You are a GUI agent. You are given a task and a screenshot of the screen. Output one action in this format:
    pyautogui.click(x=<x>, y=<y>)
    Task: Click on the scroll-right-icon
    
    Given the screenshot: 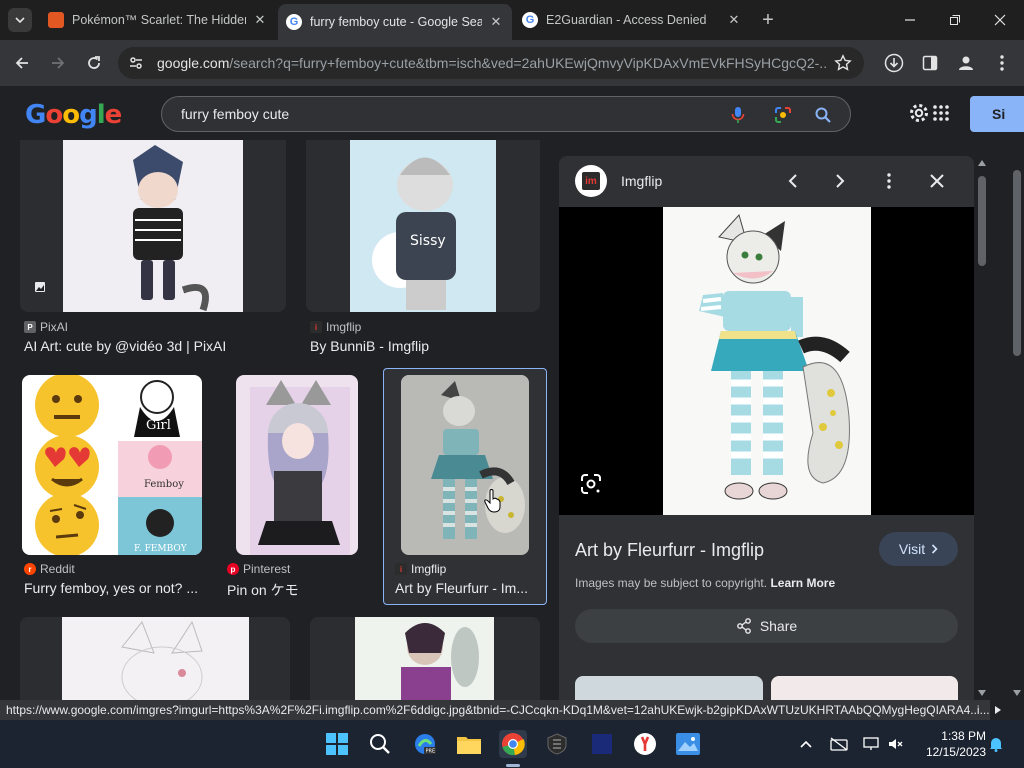 What is the action you would take?
    pyautogui.click(x=998, y=710)
    